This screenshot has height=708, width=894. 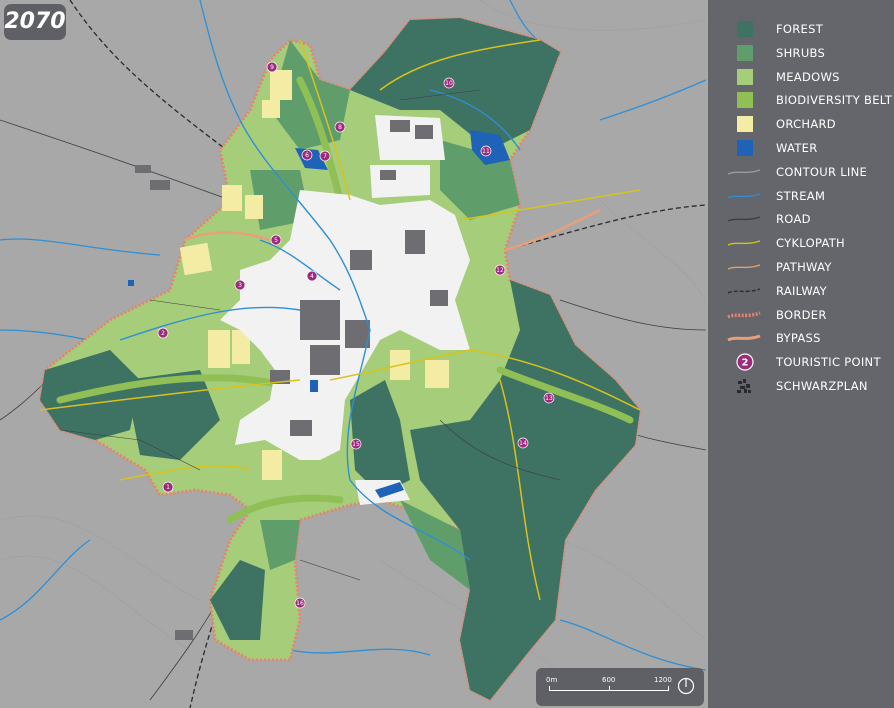 What do you see at coordinates (35, 22) in the screenshot?
I see `year-badge: 2070` at bounding box center [35, 22].